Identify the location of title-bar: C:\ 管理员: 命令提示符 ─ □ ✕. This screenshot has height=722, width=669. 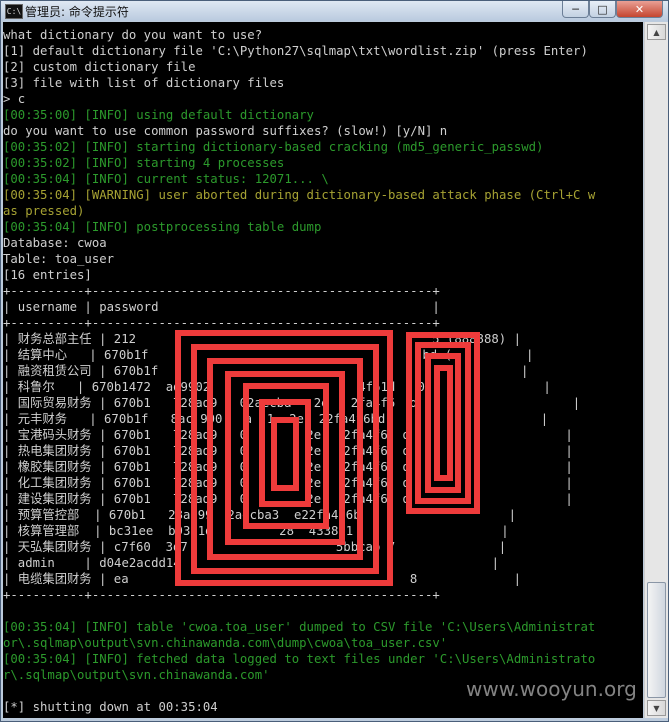
(334, 11).